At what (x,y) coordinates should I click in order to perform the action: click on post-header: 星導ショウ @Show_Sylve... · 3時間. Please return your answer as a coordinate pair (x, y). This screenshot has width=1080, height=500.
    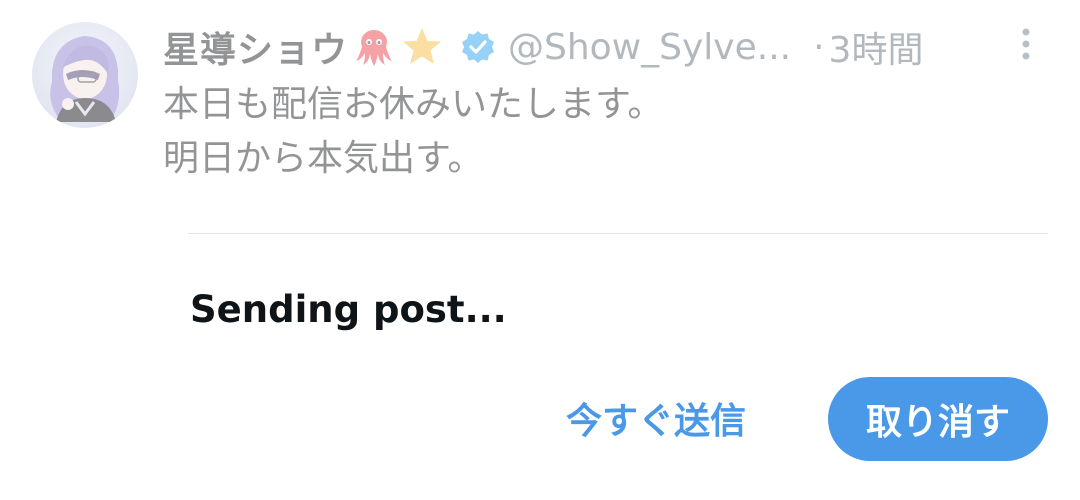
    Looking at the image, I should click on (603, 47).